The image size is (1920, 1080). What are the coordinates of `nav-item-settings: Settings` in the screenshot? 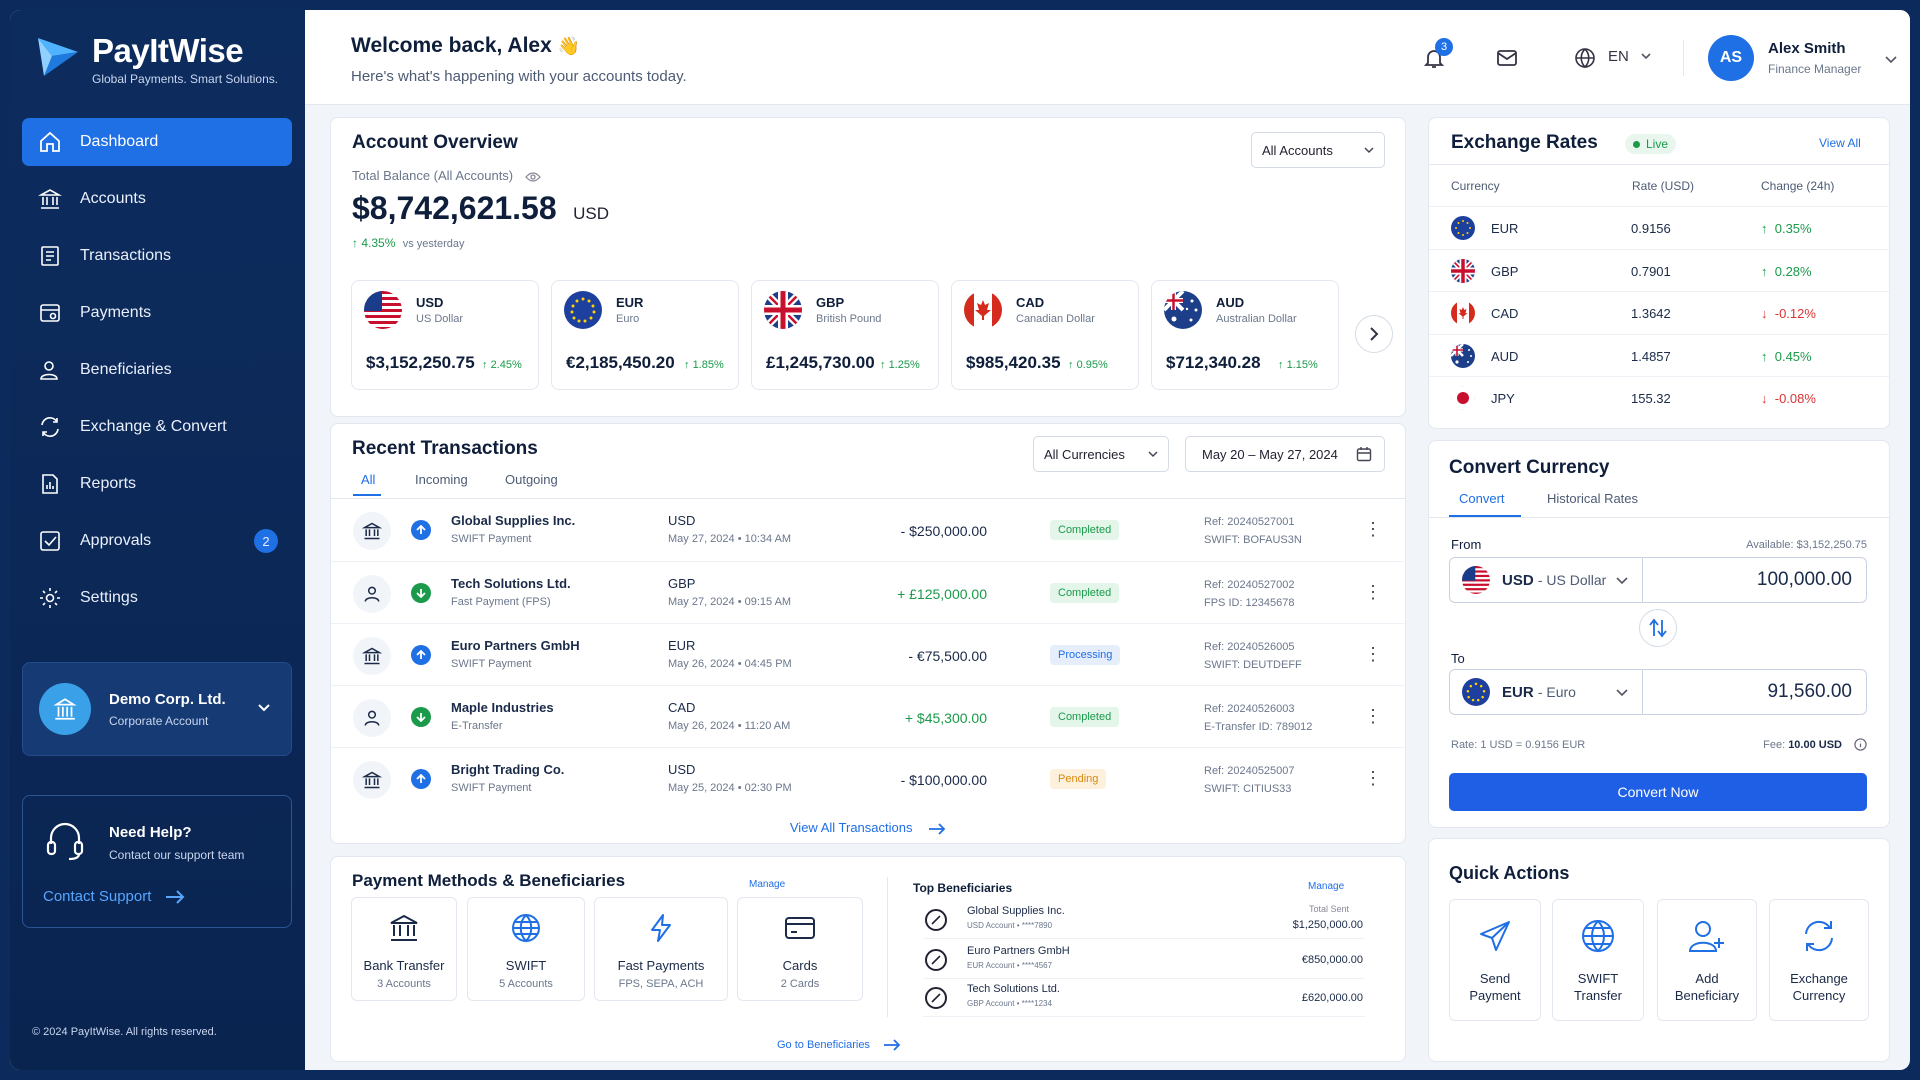 It's located at (157, 598).